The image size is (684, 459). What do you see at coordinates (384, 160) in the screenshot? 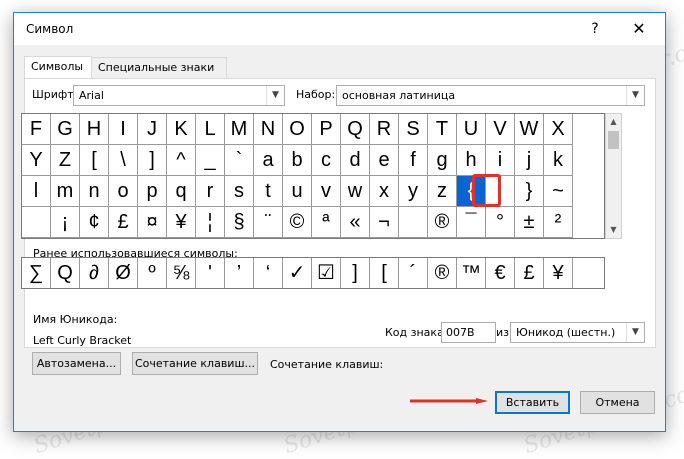
I see `symbol-cell: e` at bounding box center [384, 160].